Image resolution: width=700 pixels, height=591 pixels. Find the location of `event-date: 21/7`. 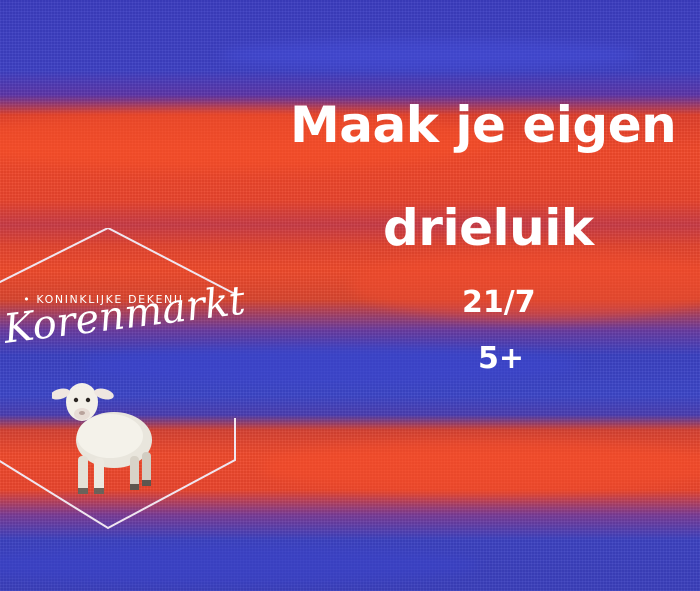

event-date: 21/7 is located at coordinates (499, 302).